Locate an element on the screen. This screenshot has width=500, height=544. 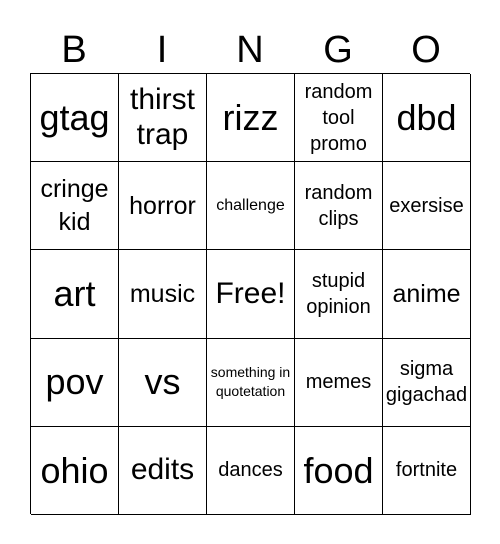
bingo-cell: music is located at coordinates (163, 294).